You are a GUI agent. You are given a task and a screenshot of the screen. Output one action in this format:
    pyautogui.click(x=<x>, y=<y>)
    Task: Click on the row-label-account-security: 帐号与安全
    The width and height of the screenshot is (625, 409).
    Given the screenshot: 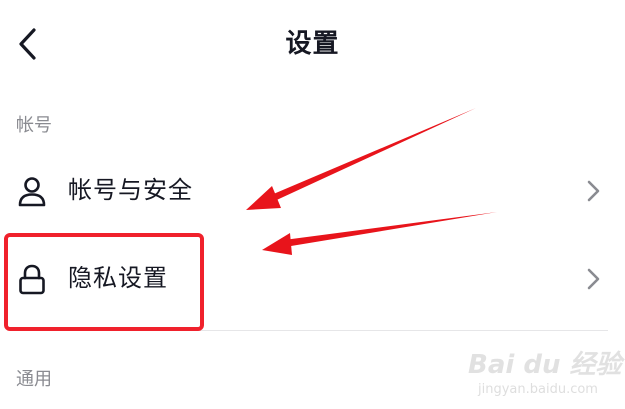 What is the action you would take?
    pyautogui.click(x=130, y=190)
    